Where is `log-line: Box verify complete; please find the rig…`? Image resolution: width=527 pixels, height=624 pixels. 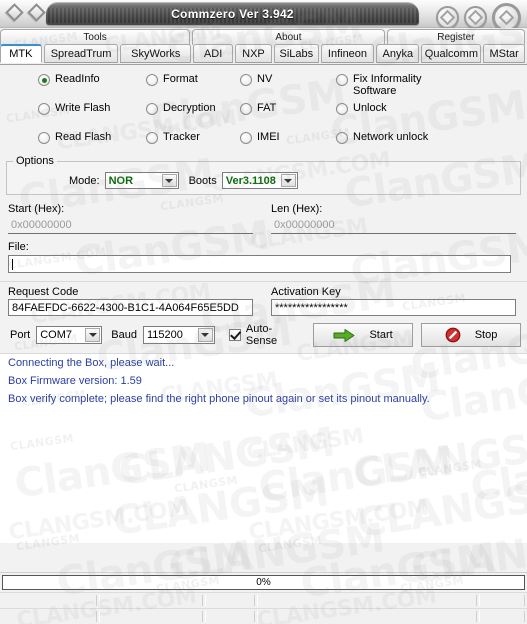 log-line: Box verify complete; please find the rig… is located at coordinates (219, 399).